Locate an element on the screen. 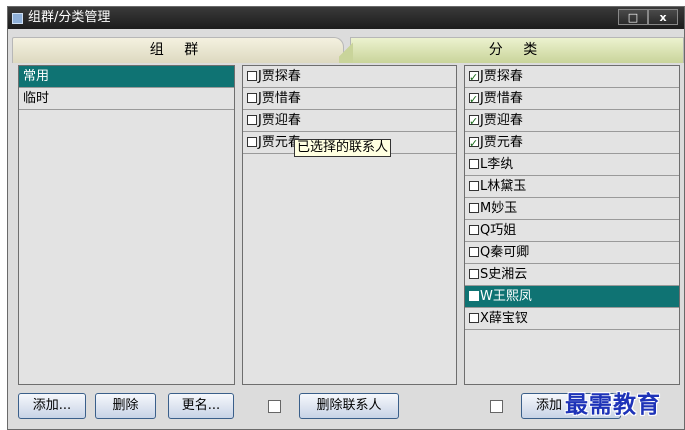 The width and height of the screenshot is (685, 430). contact-label: L林黛玉 is located at coordinates (503, 186).